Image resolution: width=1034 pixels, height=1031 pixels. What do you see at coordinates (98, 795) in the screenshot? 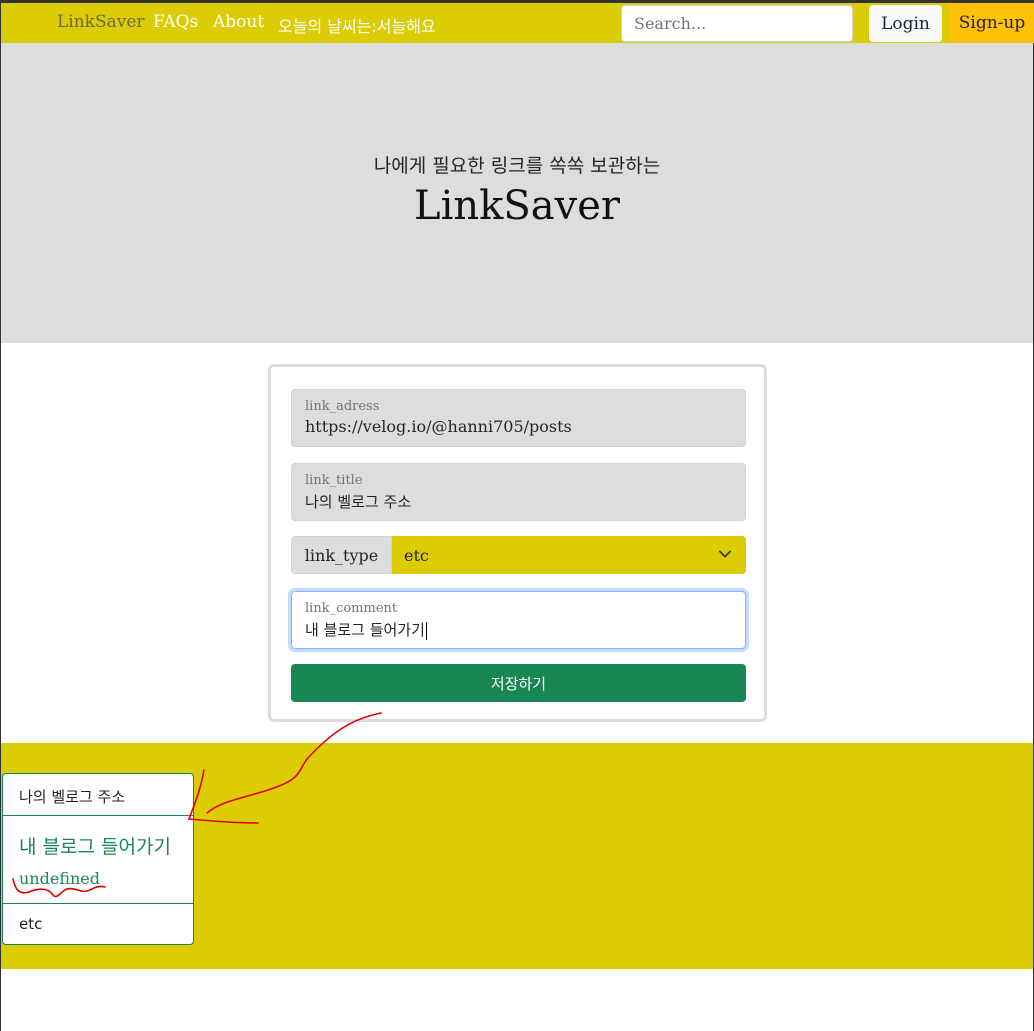
I see `card-header: 나의 벨로그 주소` at bounding box center [98, 795].